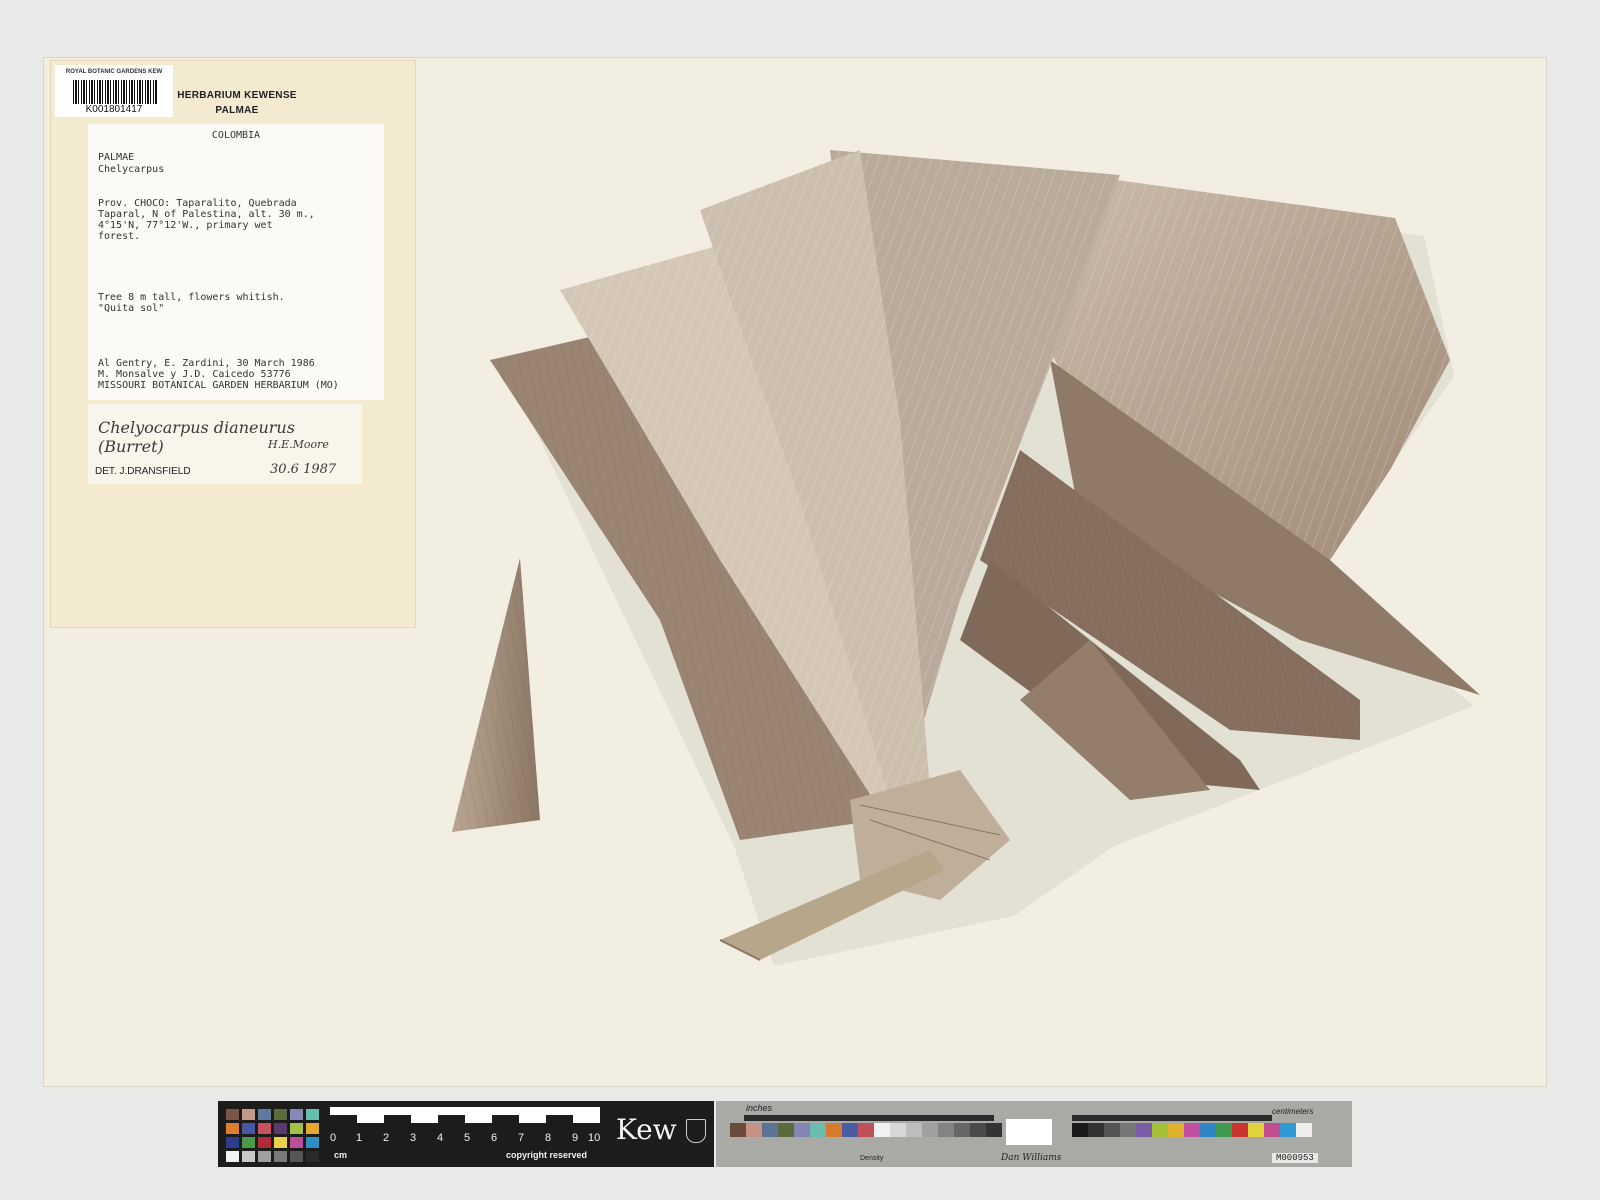 This screenshot has width=1600, height=1200. Describe the element at coordinates (521, 1138) in the screenshot. I see `ruler-label-7: 7` at that location.